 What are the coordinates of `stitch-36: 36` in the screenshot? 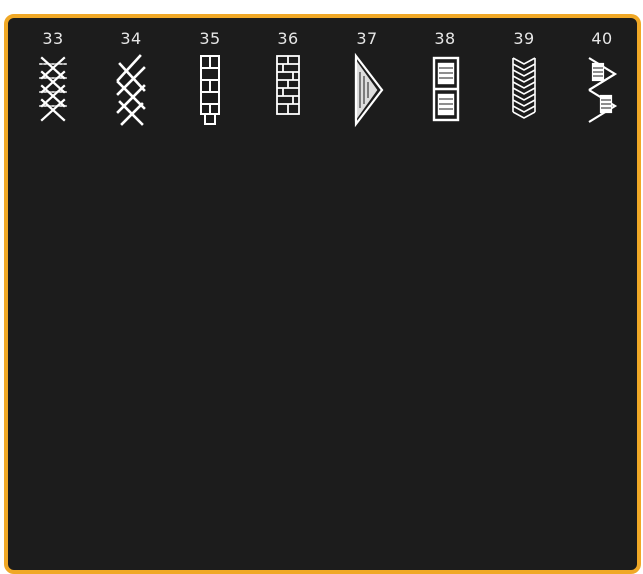 It's located at (288, 81).